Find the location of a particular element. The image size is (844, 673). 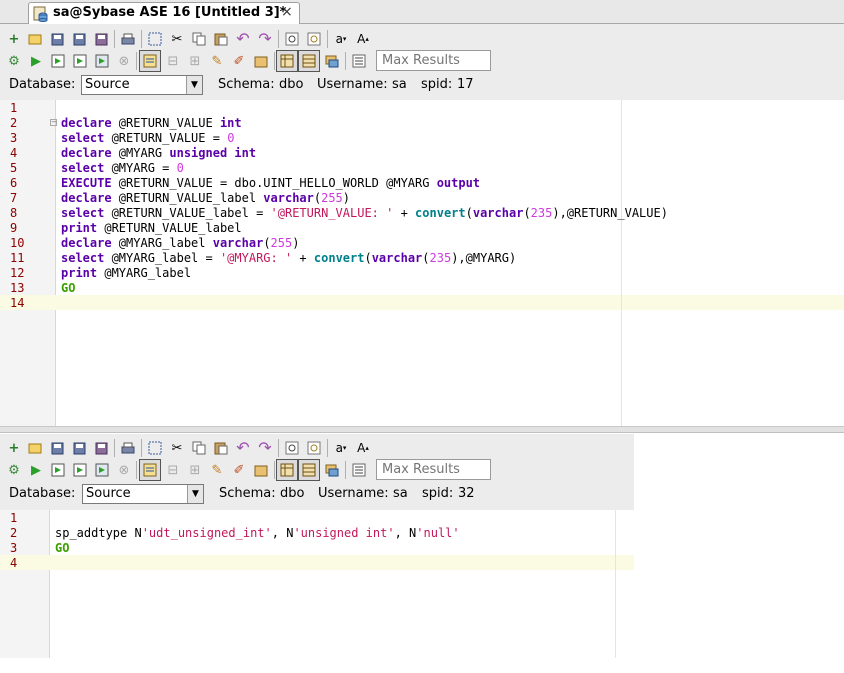

fold-marker-icon: − is located at coordinates (53, 122).